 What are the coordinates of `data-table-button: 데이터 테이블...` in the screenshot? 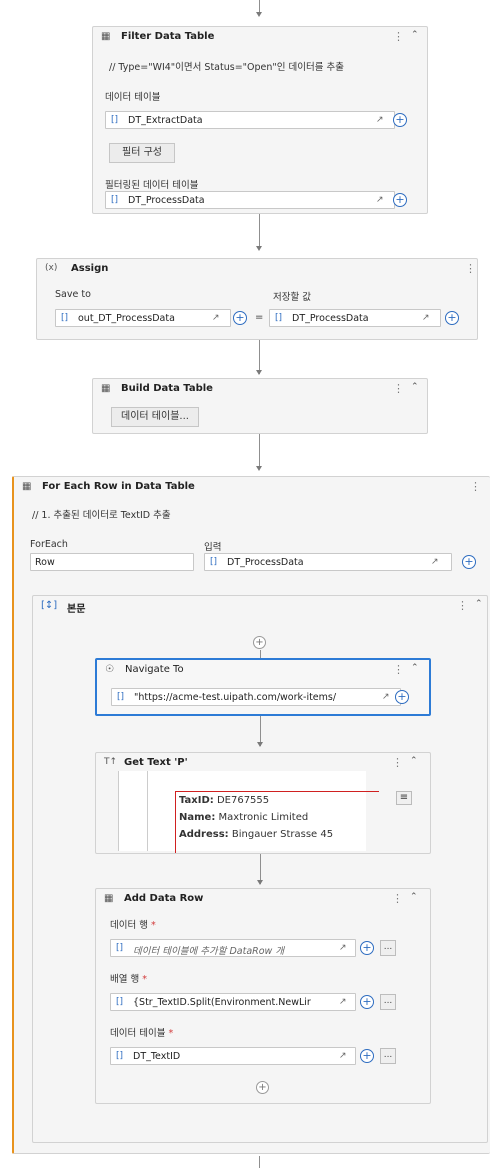 It's located at (155, 417).